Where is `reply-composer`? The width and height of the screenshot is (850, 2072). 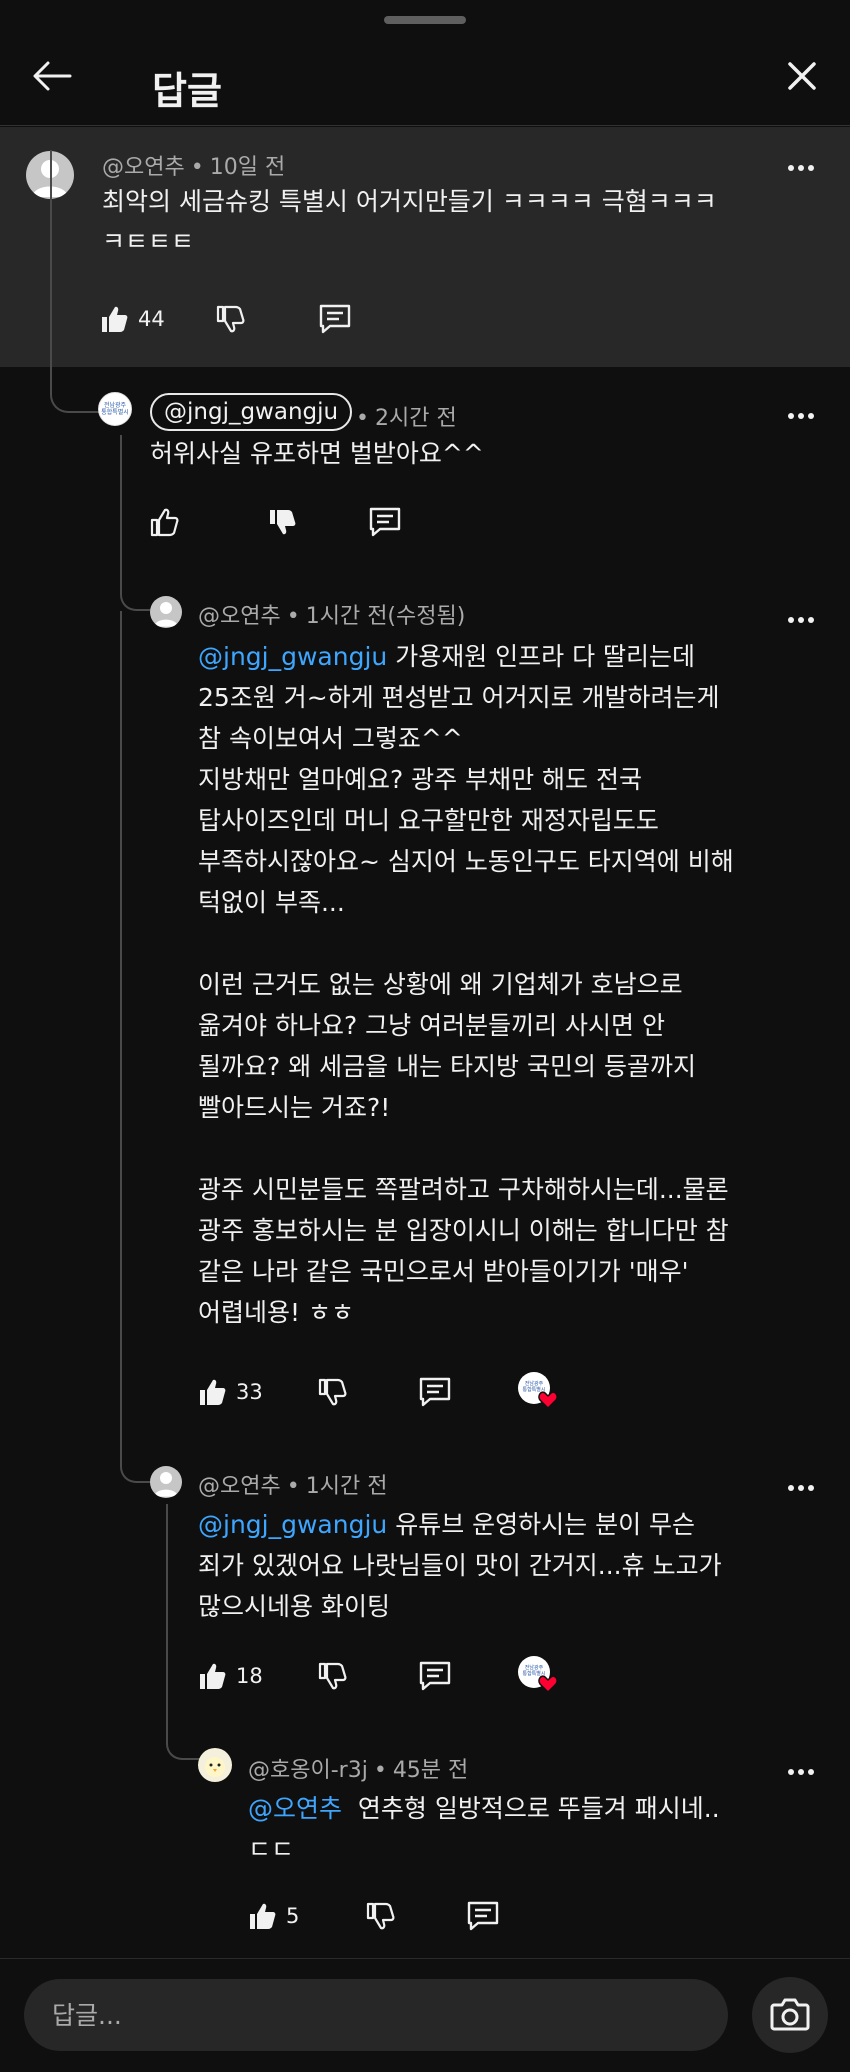
reply-composer is located at coordinates (425, 2015).